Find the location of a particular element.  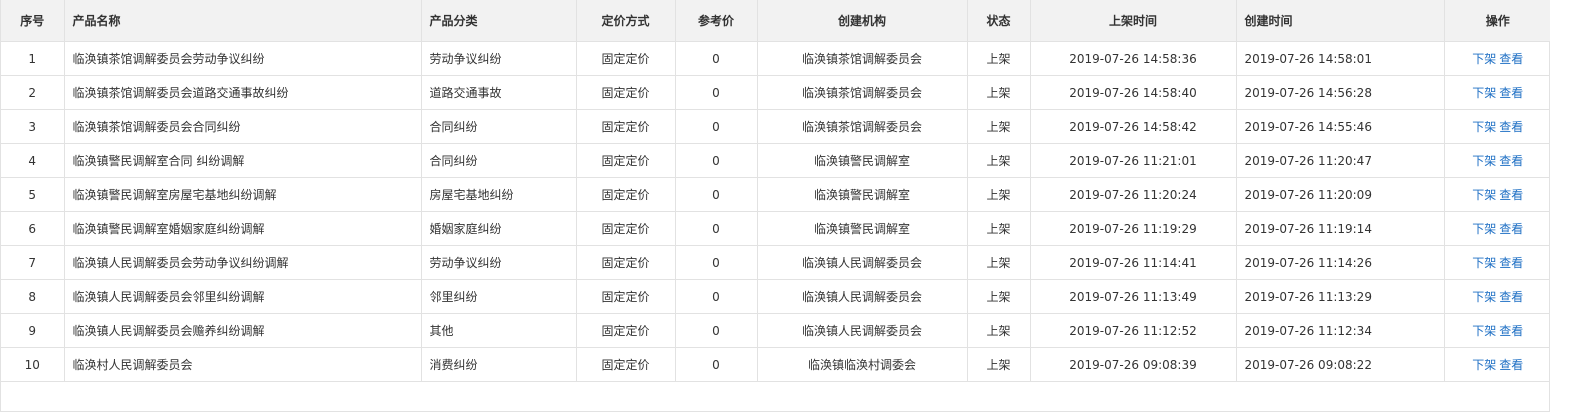

cell-index: 2 is located at coordinates (33, 92).